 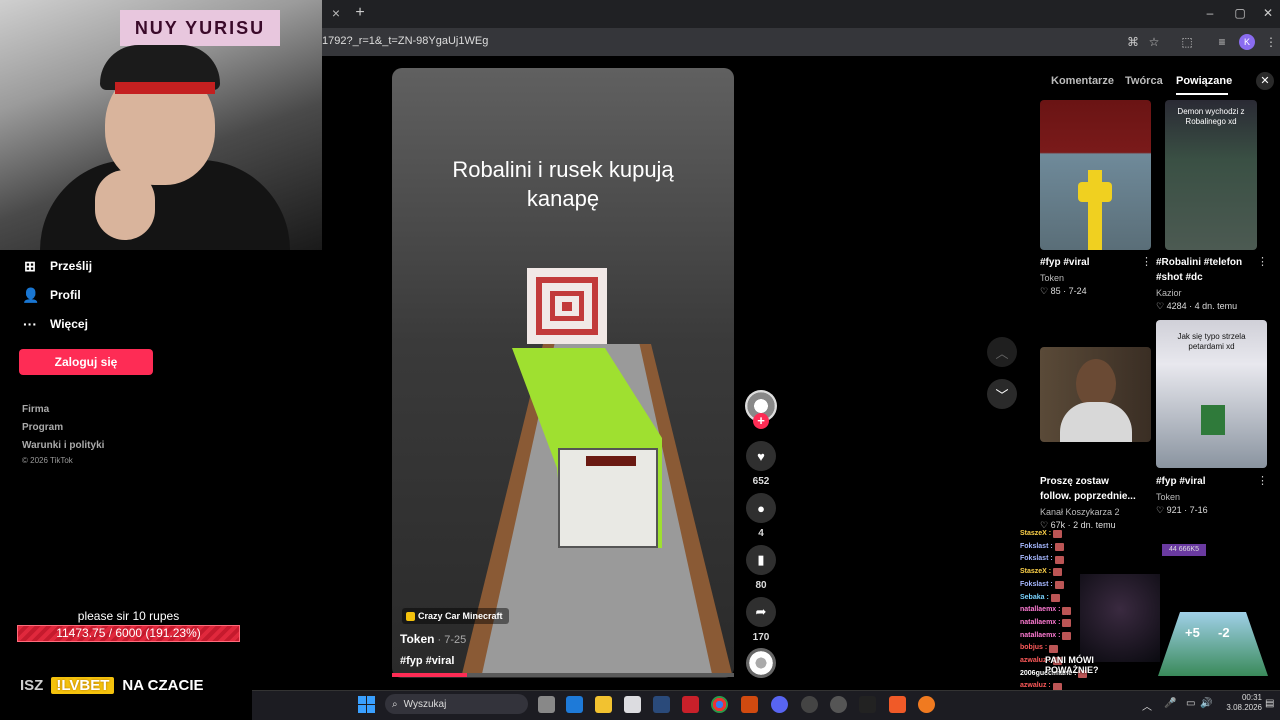 I want to click on system-clock: 00:31 3.08.2026, so click(x=1242, y=703).